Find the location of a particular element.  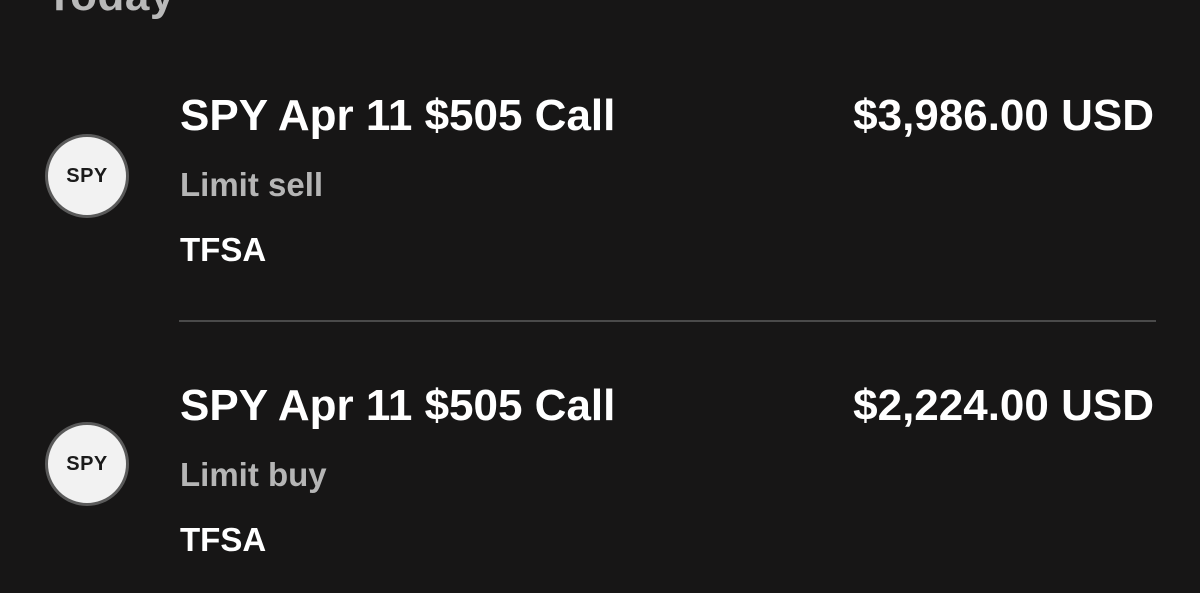

order-amount: $3,986.00 USD is located at coordinates (1003, 115).